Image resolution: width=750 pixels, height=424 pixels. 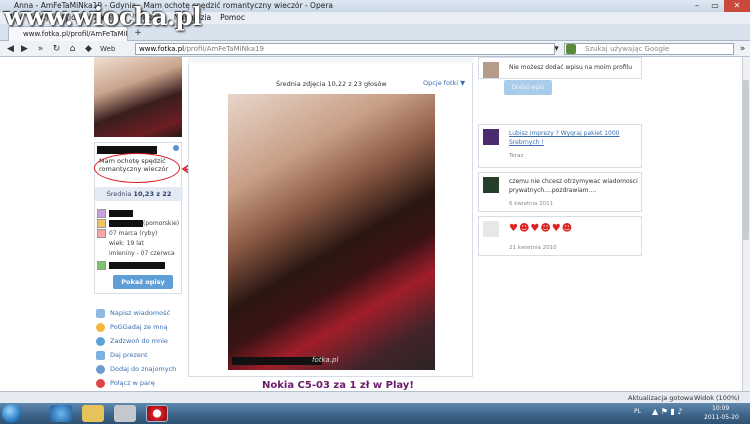 I want to click on birthday-text: 07 marca (ryby), so click(x=133, y=233).